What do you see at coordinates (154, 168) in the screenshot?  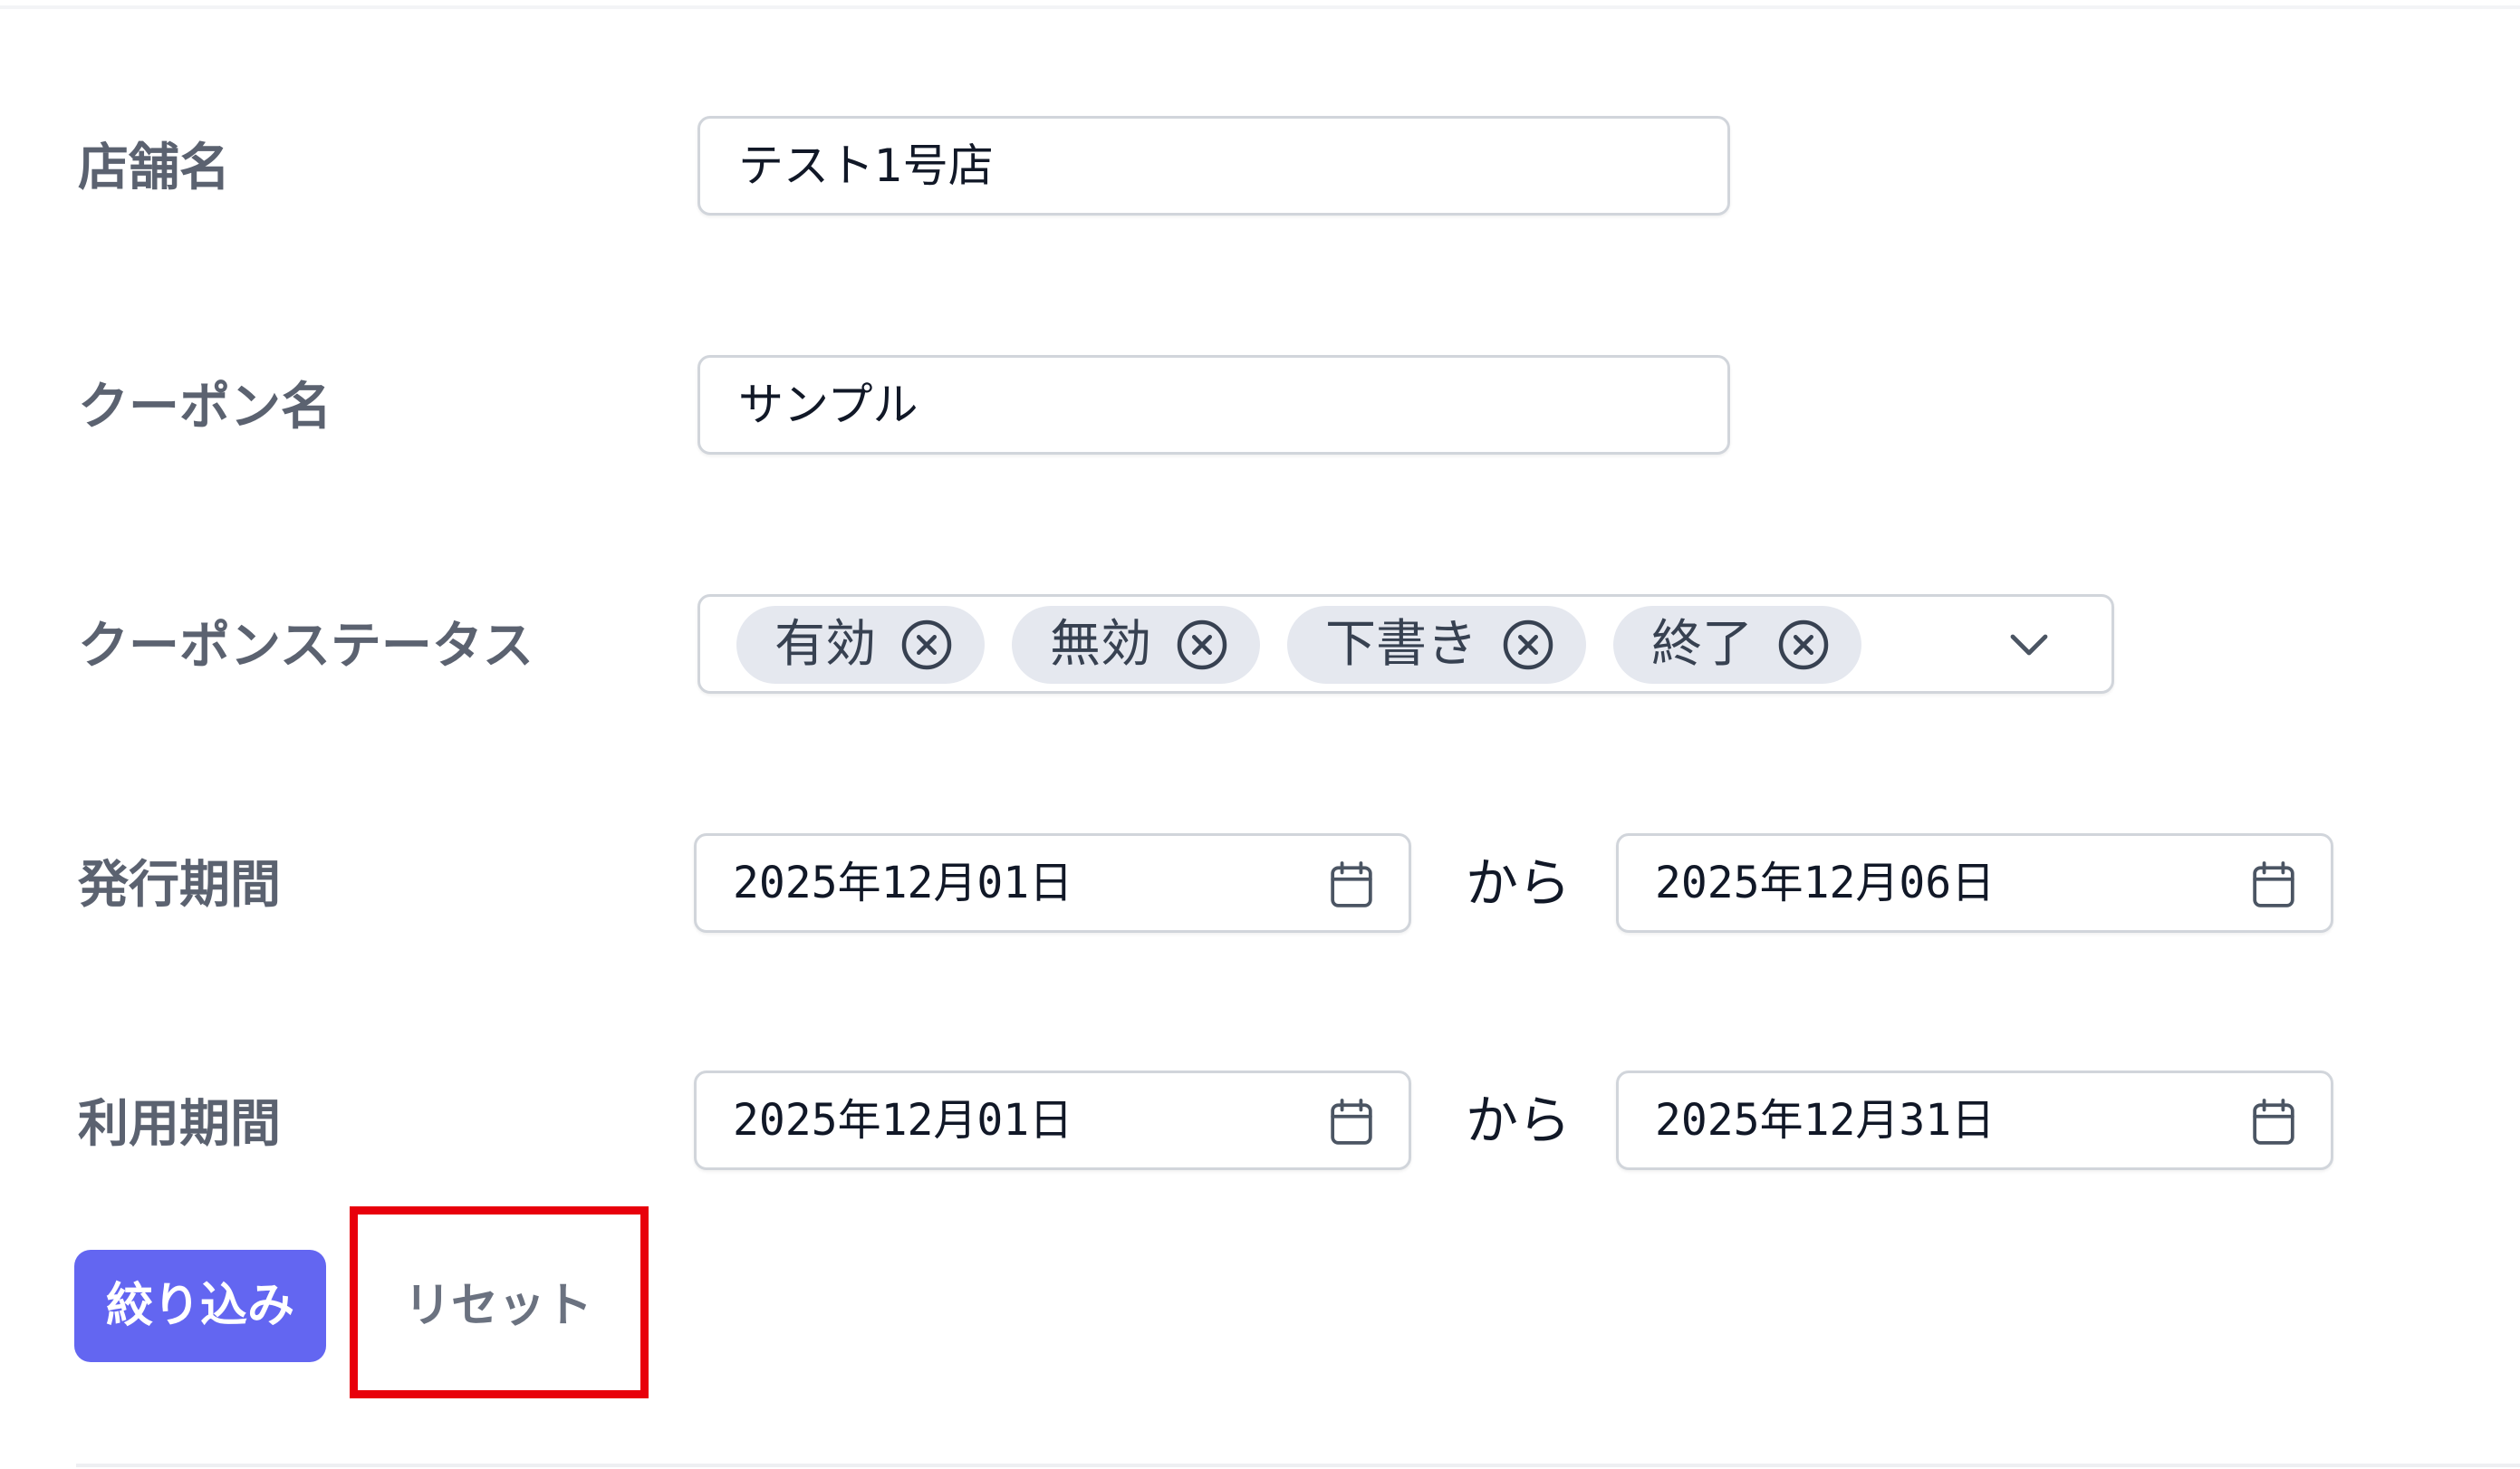 I see `store-name-label: 店舗名` at bounding box center [154, 168].